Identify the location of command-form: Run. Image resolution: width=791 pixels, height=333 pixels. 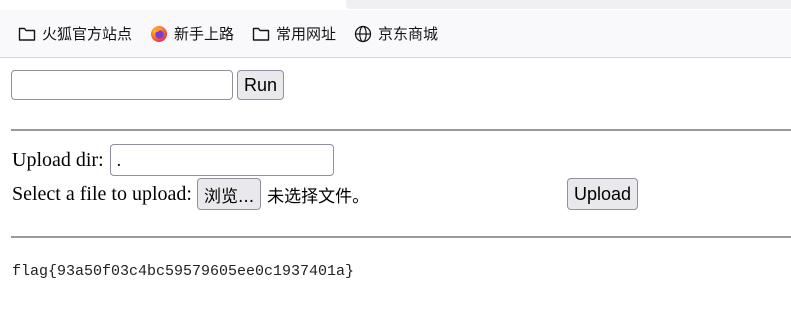
(148, 85).